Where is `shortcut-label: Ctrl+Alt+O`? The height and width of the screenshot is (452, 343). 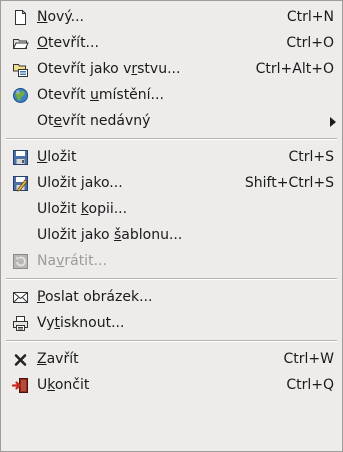
shortcut-label: Ctrl+Alt+O is located at coordinates (294, 69).